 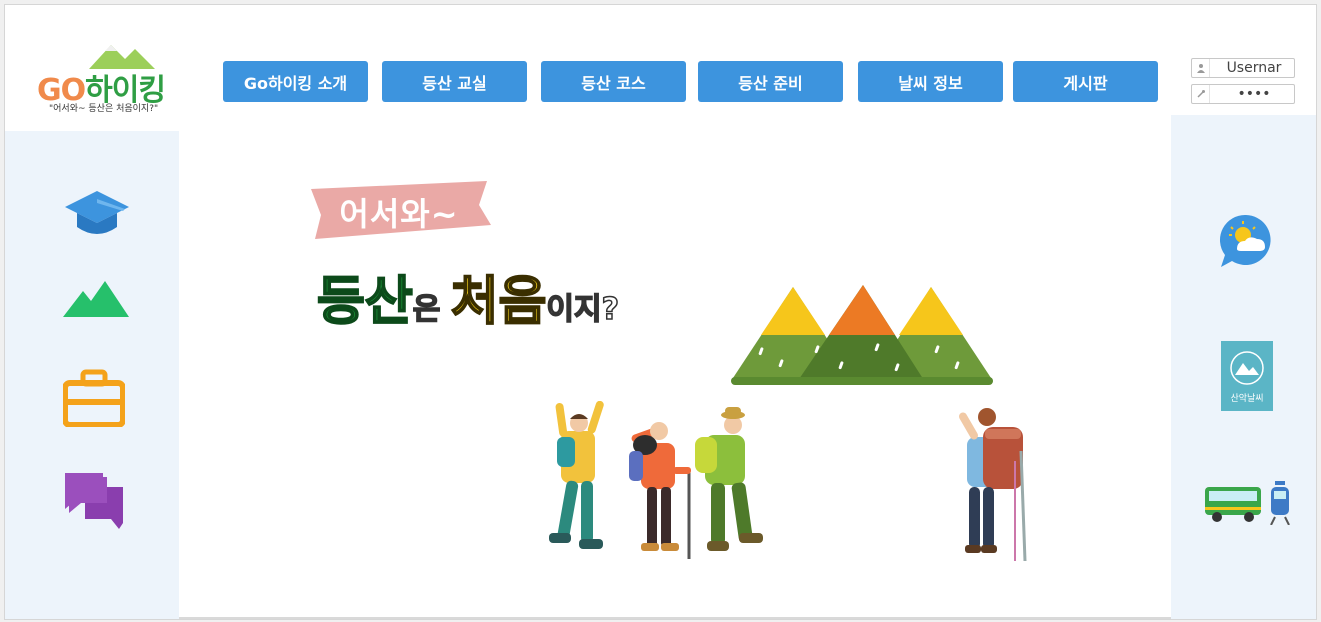 What do you see at coordinates (1252, 68) in the screenshot?
I see `username-input` at bounding box center [1252, 68].